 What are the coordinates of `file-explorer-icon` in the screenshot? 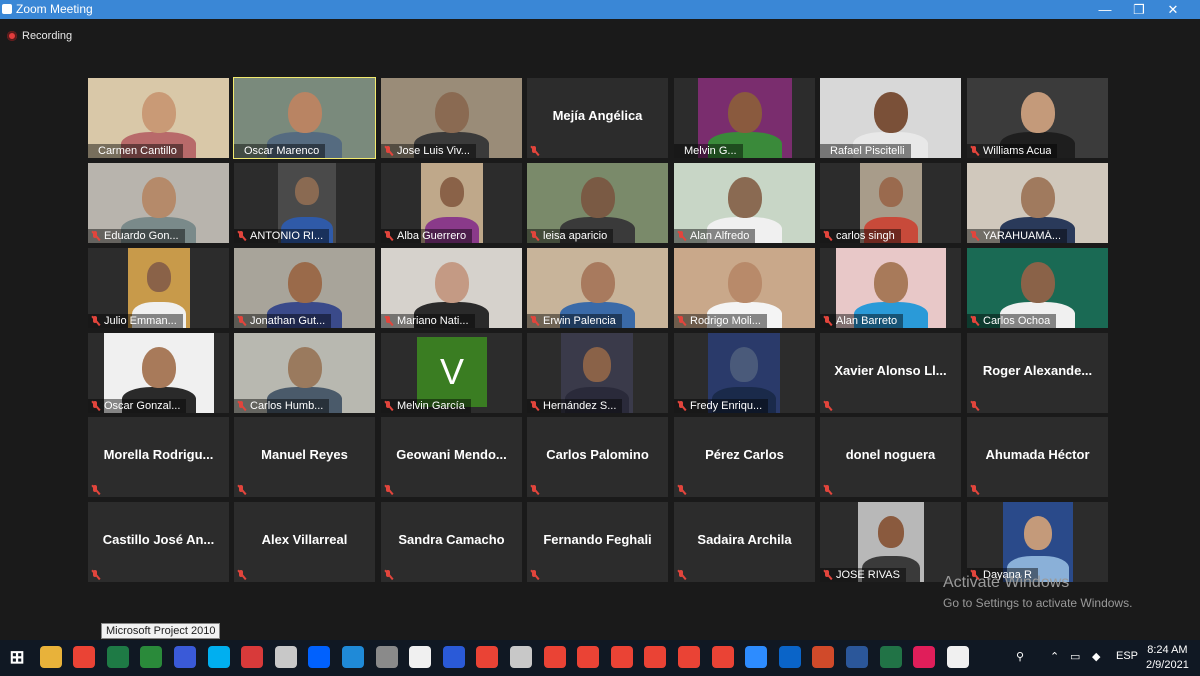 It's located at (50, 657).